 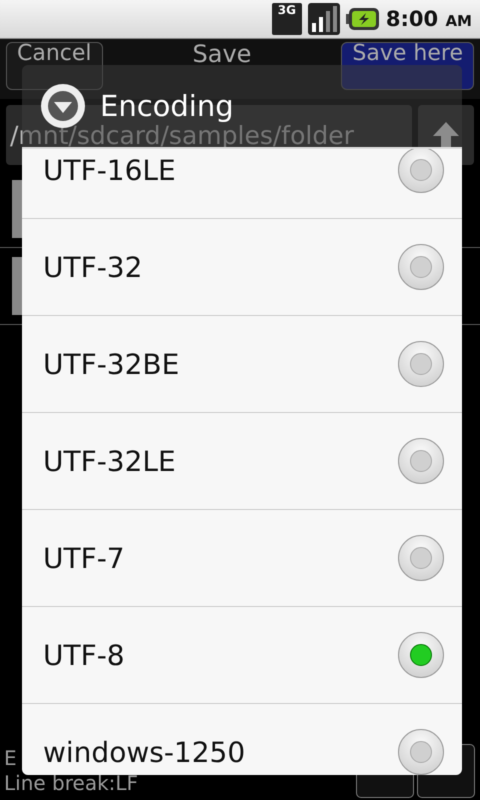 I want to click on encoding-option: UTF-32BE, so click(x=242, y=364).